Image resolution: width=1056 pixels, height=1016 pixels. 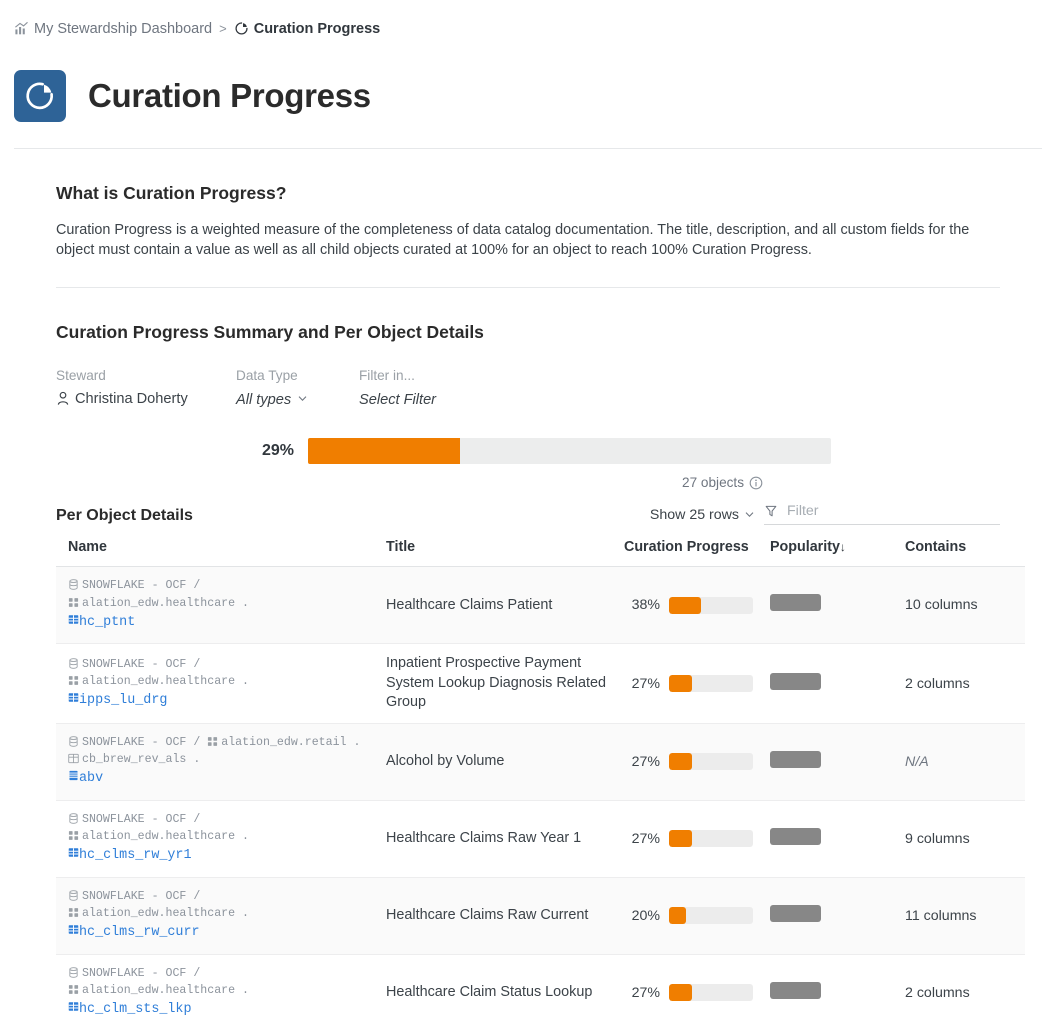 I want to click on facet-data-type: Data Type All types, so click(x=297, y=390).